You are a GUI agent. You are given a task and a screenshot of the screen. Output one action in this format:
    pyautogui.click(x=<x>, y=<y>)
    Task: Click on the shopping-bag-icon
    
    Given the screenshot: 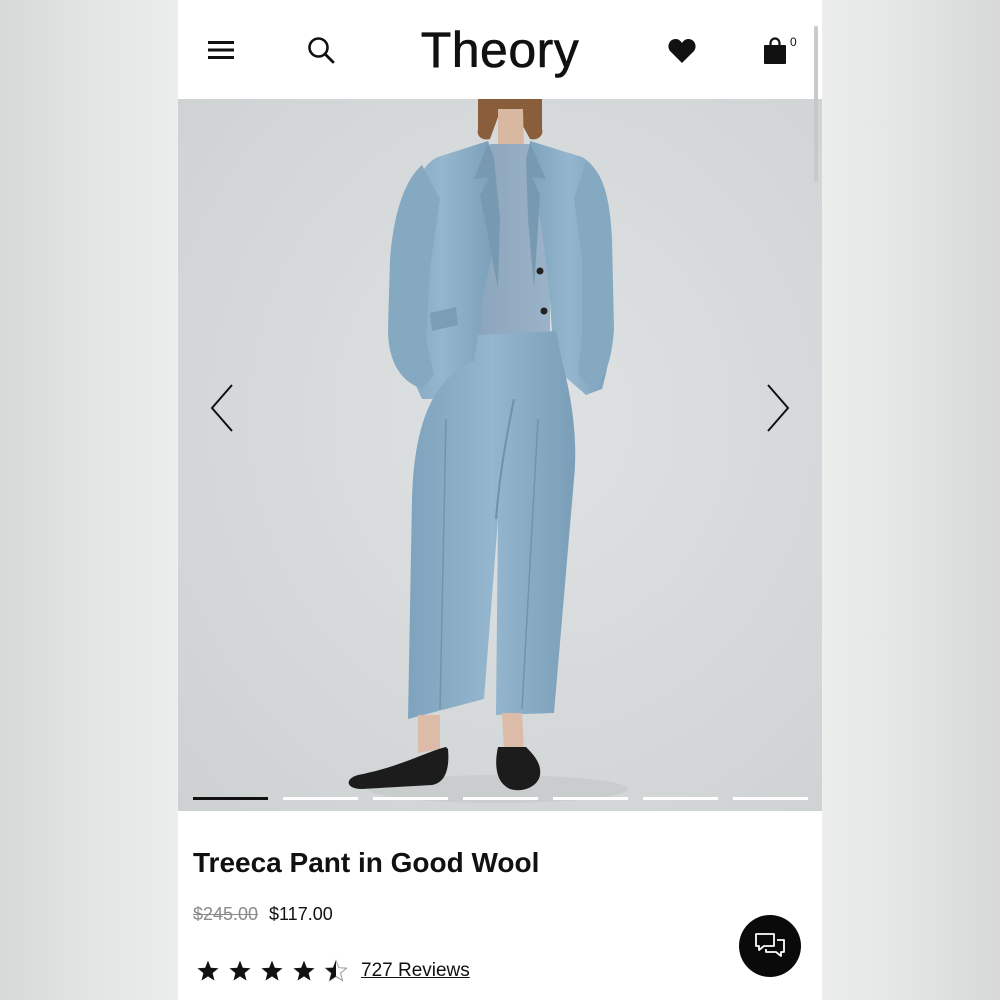 What is the action you would take?
    pyautogui.click(x=775, y=50)
    